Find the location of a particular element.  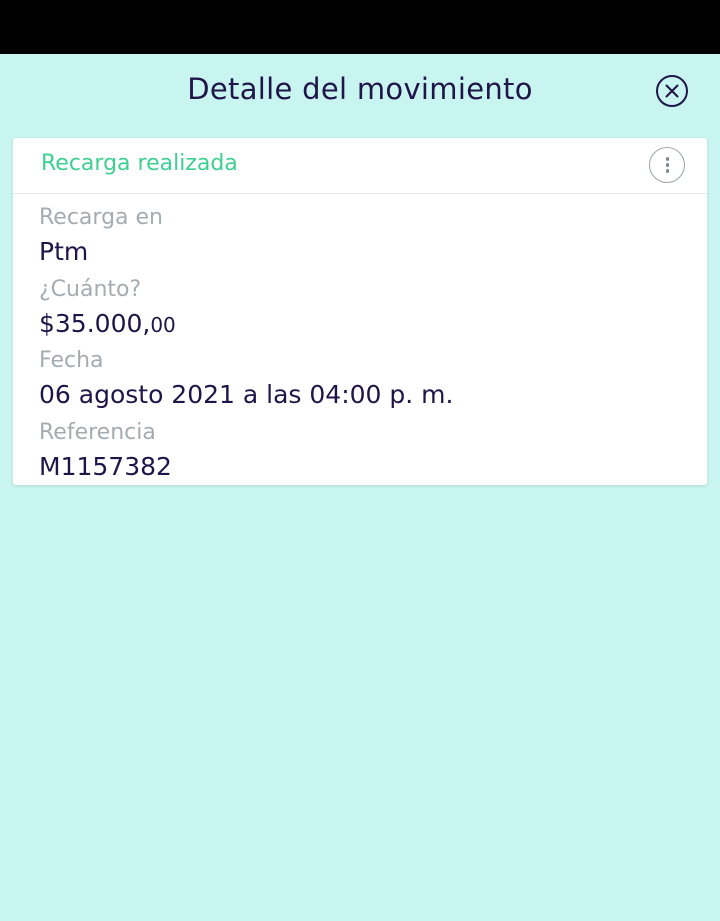

amount-value: $35.000,00 is located at coordinates (107, 323).